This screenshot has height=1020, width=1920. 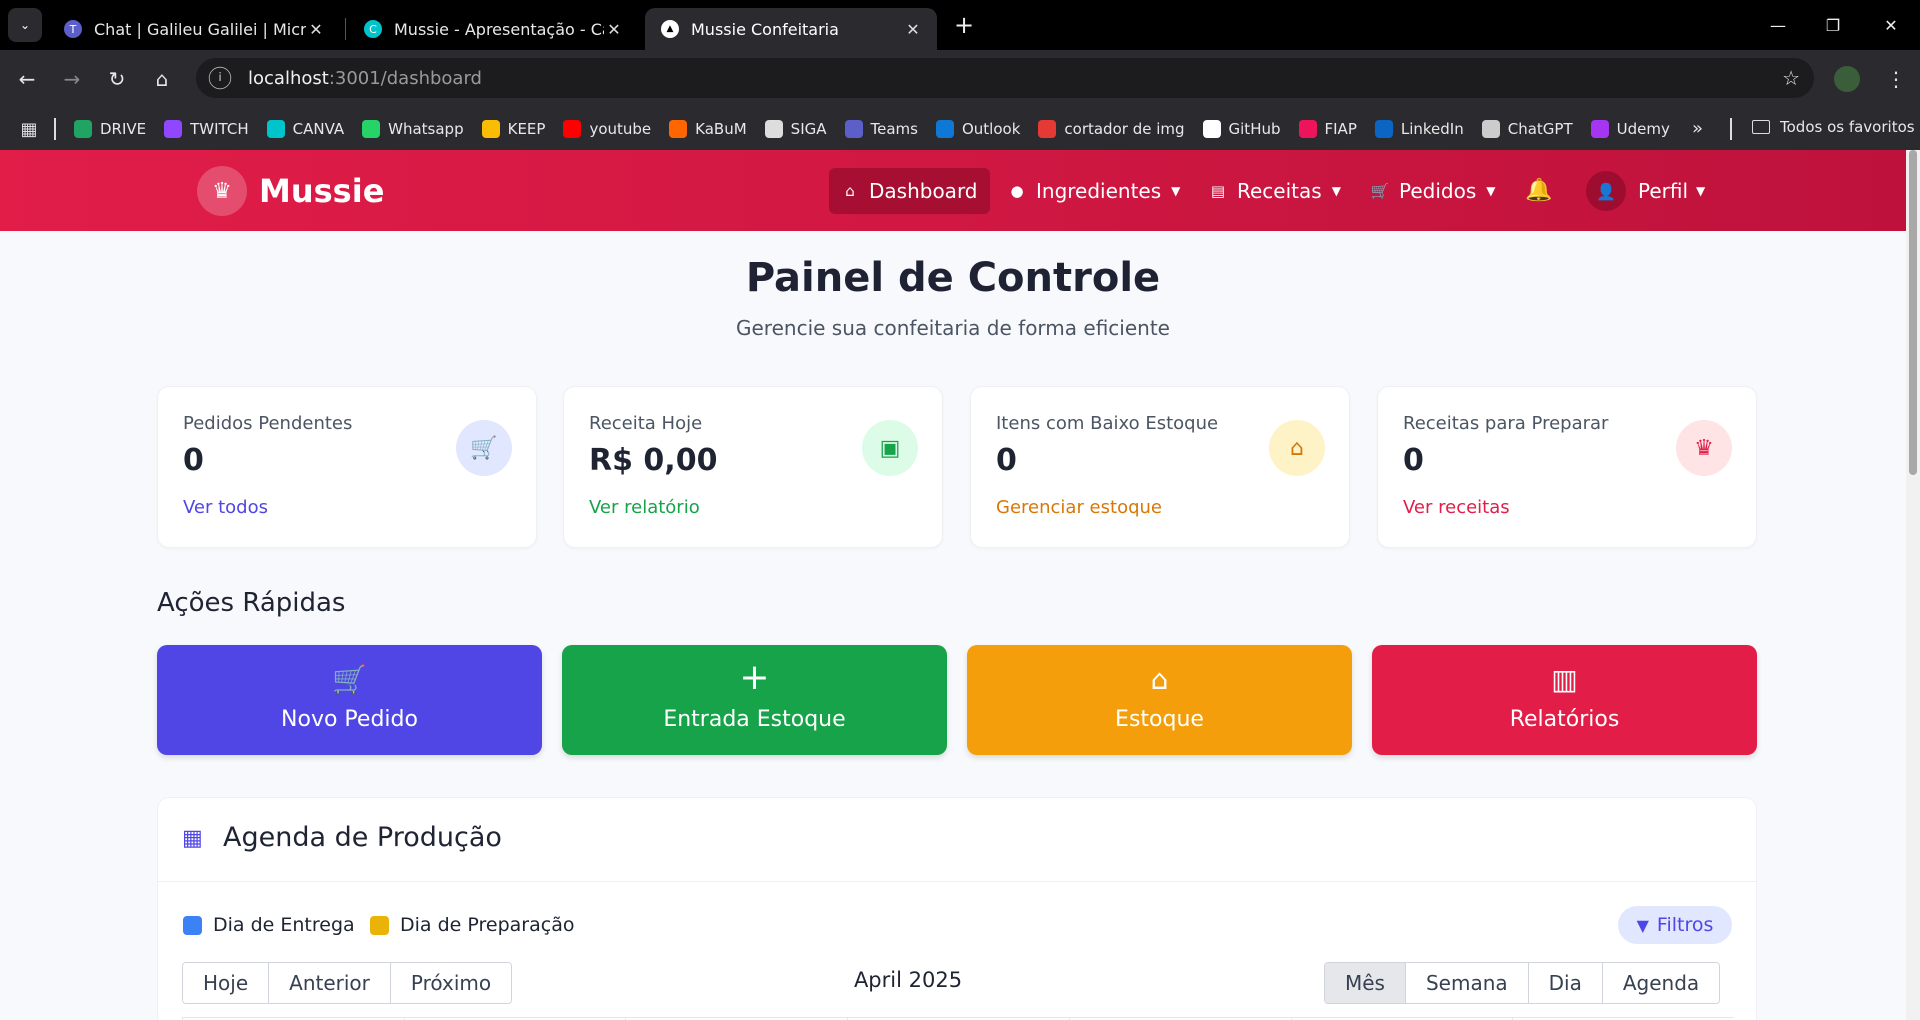 I want to click on all-bookmarks-folder: Todos os favoritos, so click(x=1833, y=127).